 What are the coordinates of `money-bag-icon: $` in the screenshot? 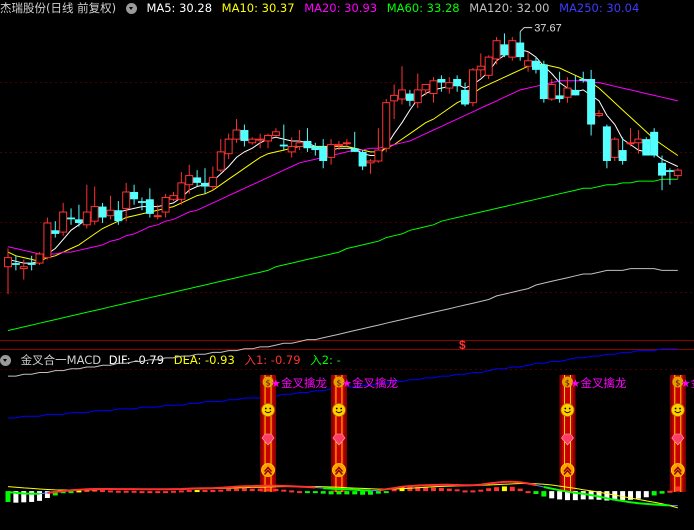 It's located at (567, 383).